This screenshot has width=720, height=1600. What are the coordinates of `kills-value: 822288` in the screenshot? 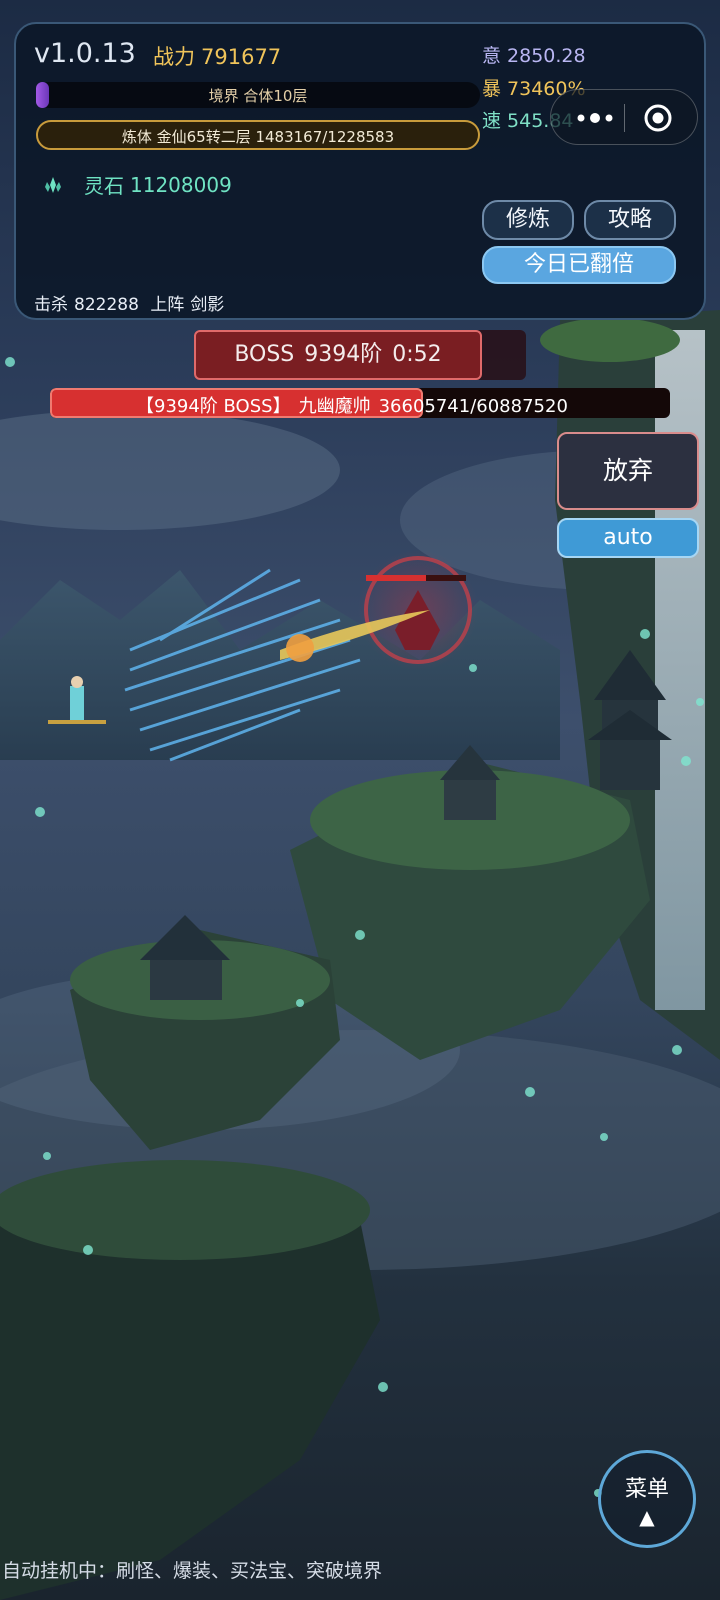 It's located at (106, 305).